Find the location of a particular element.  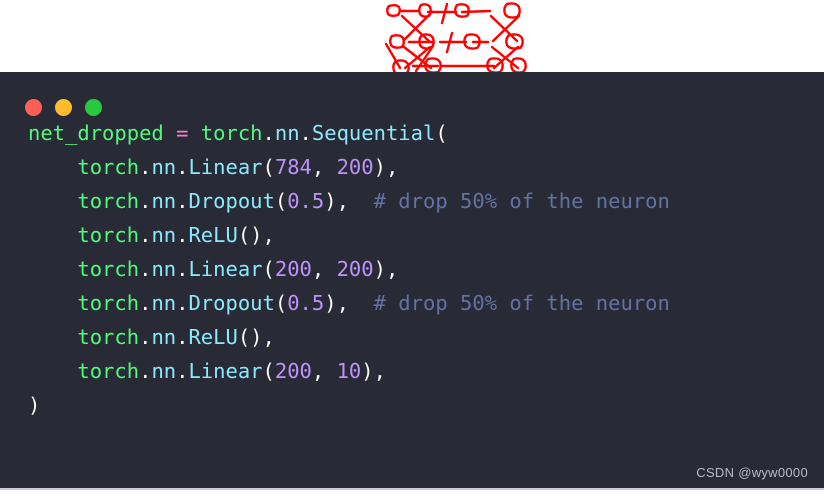

watermark: CSDN @wyw0000 is located at coordinates (752, 472).